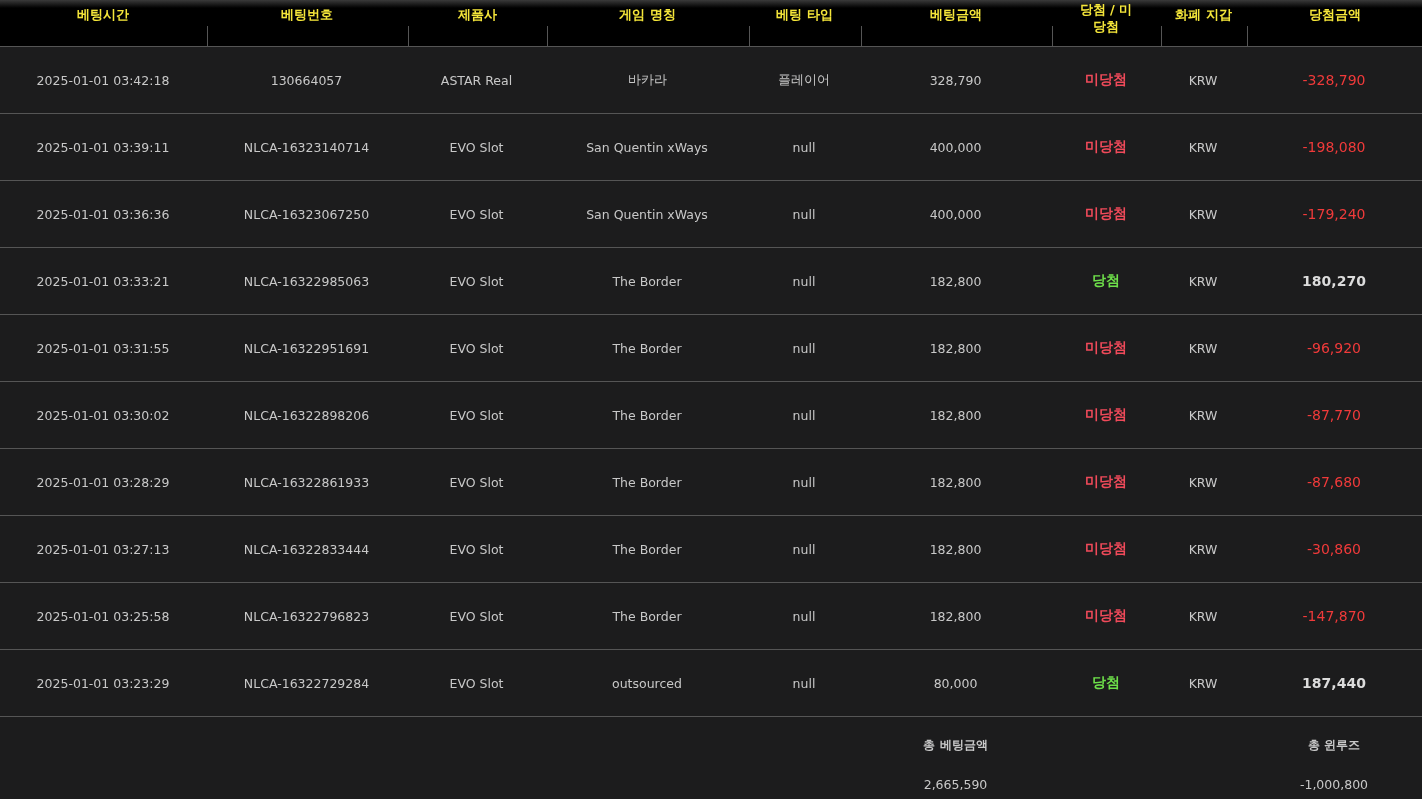 Image resolution: width=1422 pixels, height=799 pixels. I want to click on column-header: 베팅 타입, so click(804, 14).